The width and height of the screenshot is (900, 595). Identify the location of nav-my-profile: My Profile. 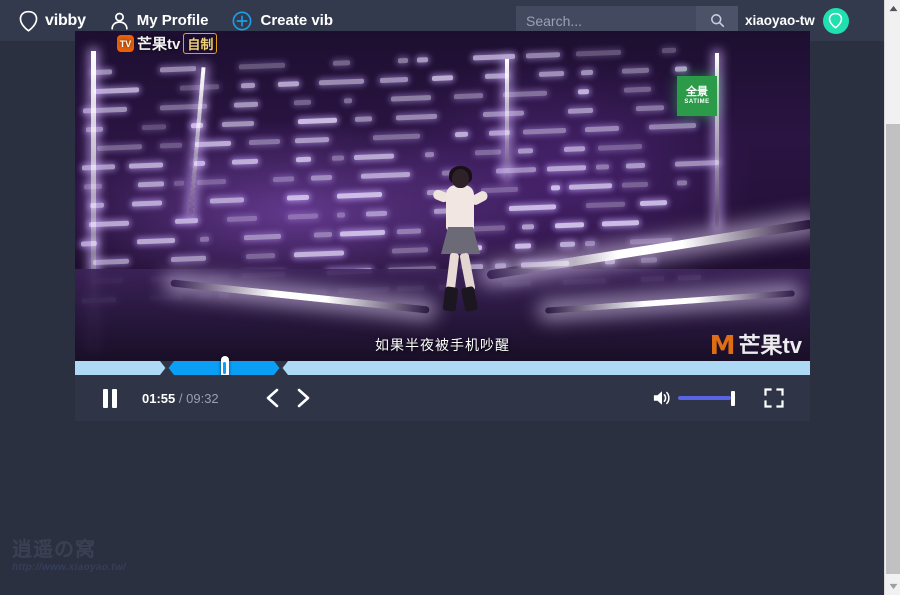
(159, 21).